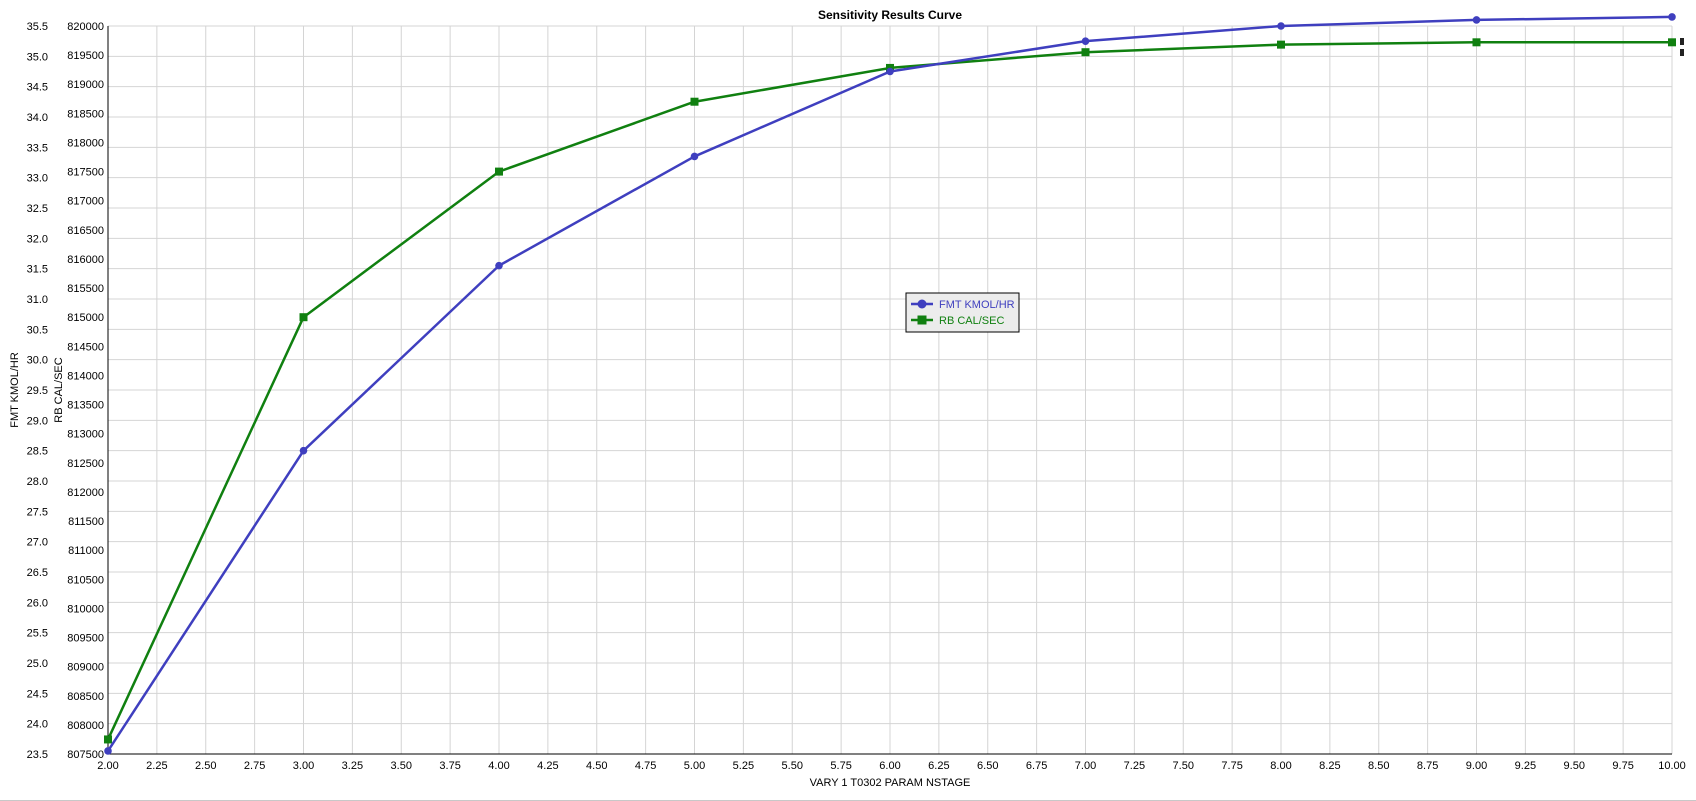 This screenshot has height=801, width=1696. I want to click on y2-tick-label: 818000, so click(85, 143).